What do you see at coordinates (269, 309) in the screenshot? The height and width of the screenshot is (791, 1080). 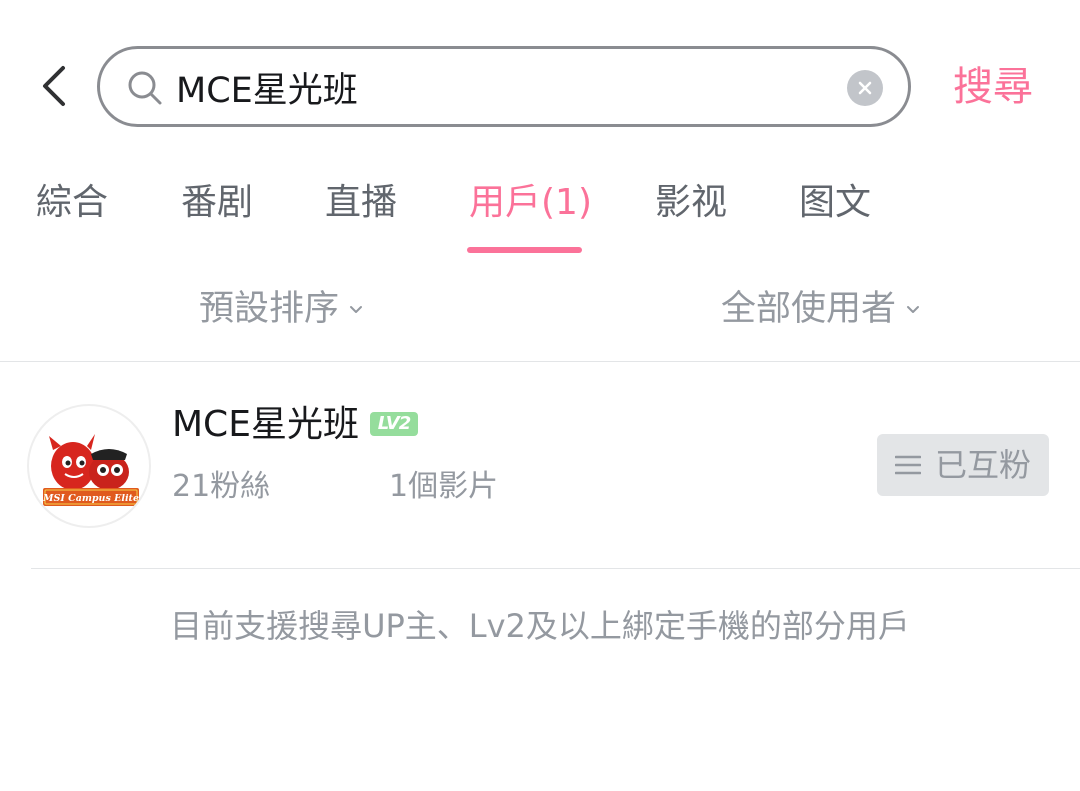 I see `sort-filter-label: 預設排序` at bounding box center [269, 309].